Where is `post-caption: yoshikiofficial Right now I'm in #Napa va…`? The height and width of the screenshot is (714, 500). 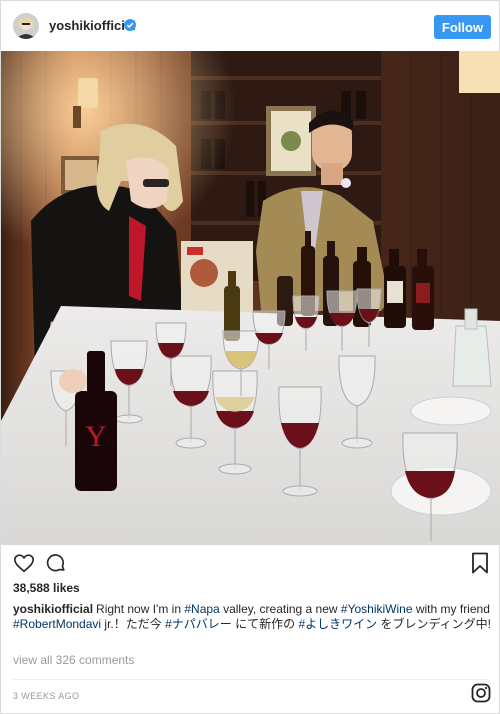 post-caption: yoshikiofficial Right now I'm in #Napa va… is located at coordinates (253, 617).